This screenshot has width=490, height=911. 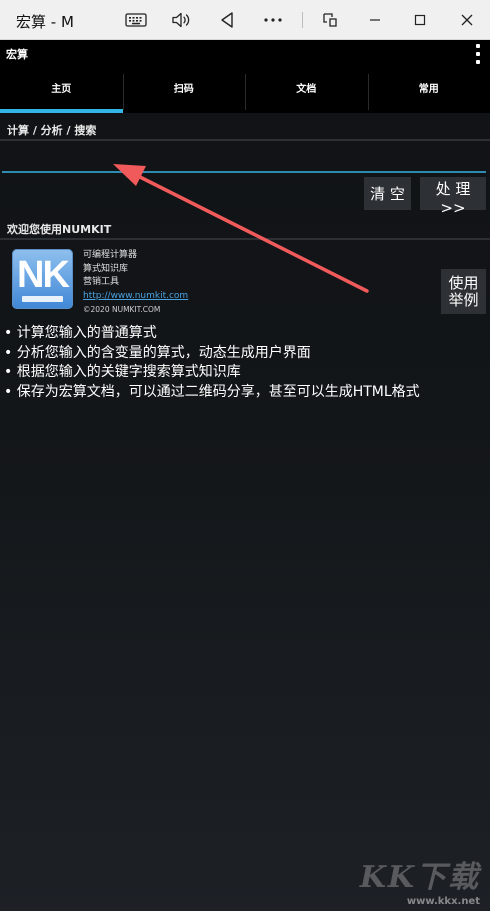 I want to click on titlebar-divider, so click(x=302, y=20).